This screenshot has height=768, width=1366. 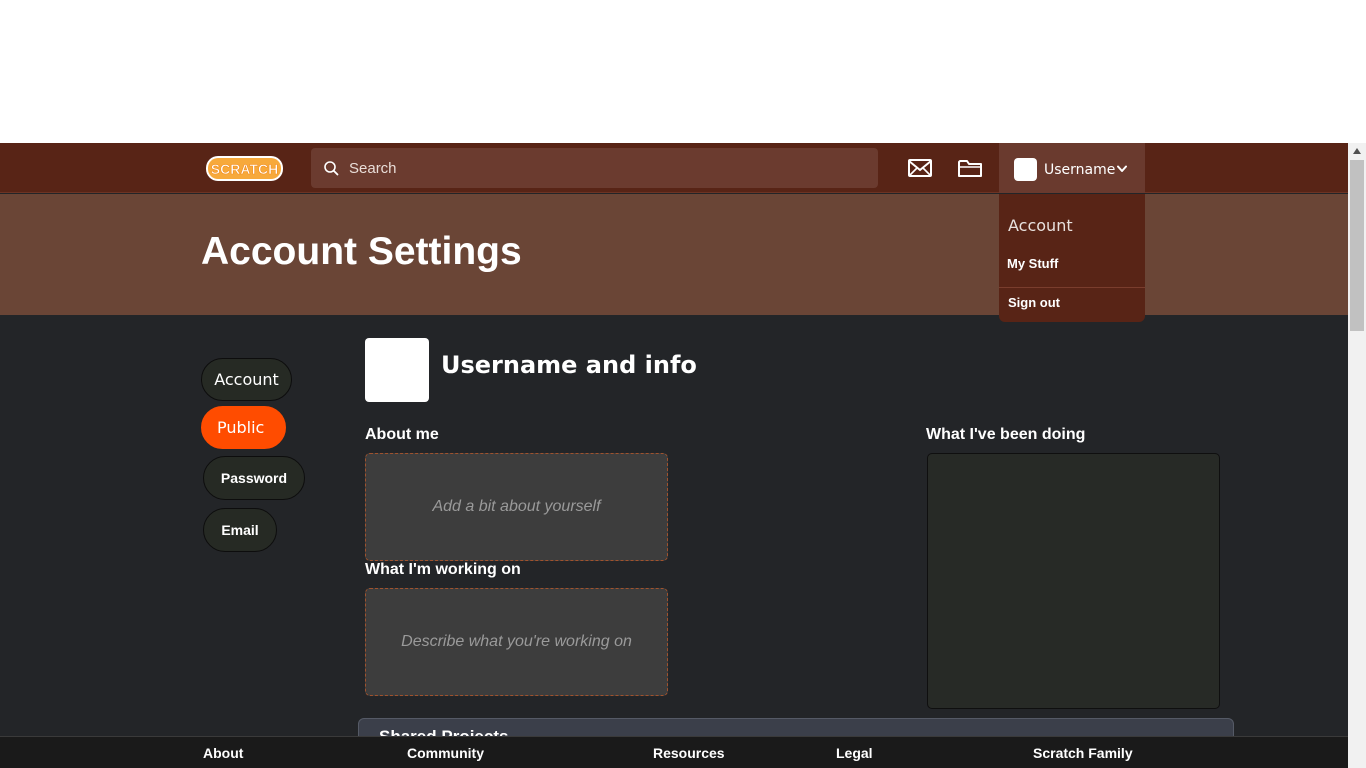 I want to click on sidebar-item-public: Public, so click(x=243, y=427).